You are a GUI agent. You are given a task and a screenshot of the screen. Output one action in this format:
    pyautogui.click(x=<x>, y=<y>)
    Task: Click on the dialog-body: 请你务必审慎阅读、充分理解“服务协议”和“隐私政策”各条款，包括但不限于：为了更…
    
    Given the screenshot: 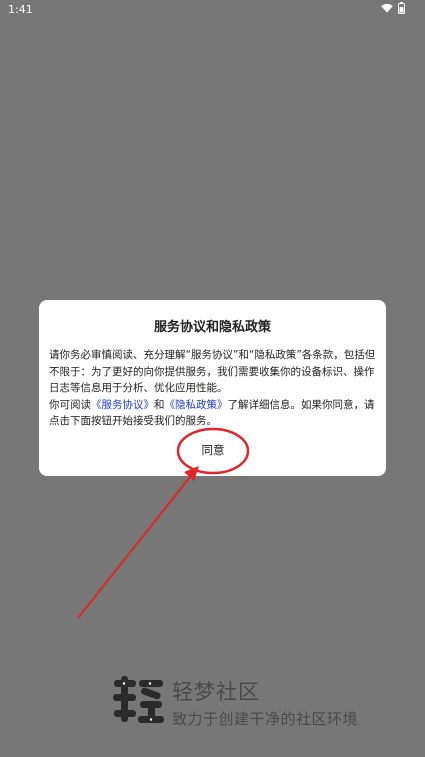 What is the action you would take?
    pyautogui.click(x=213, y=388)
    